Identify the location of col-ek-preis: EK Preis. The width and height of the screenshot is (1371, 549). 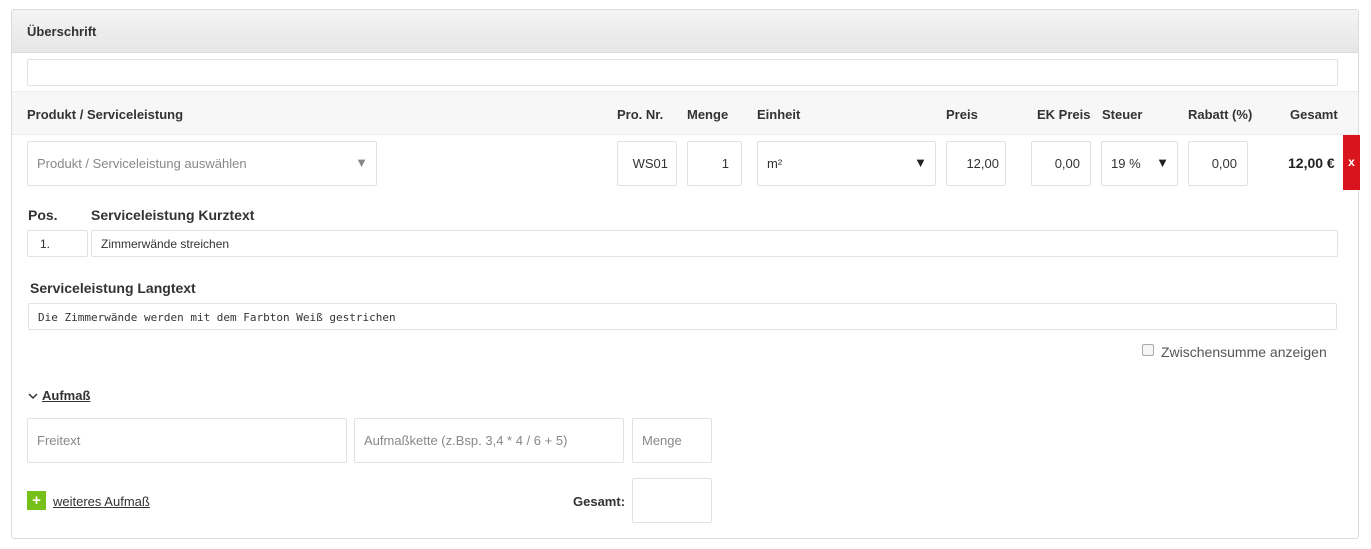
(1064, 114).